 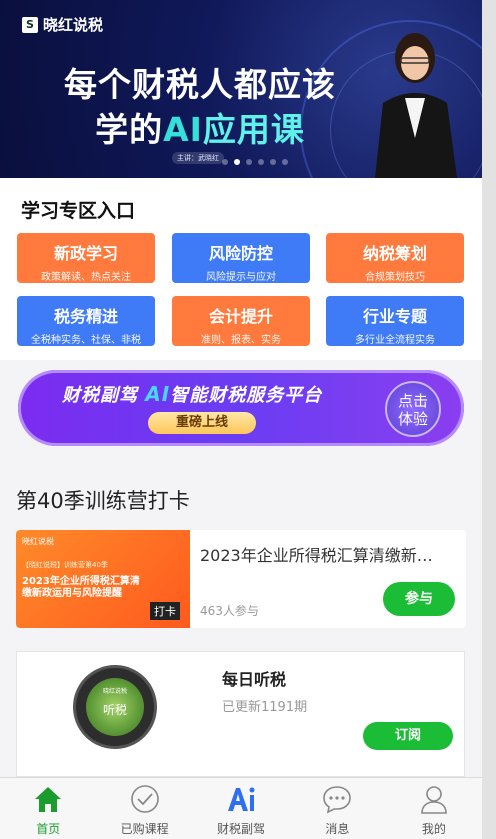 I want to click on bottom-tab-bar: 首页 已购课程 财税副驾 消息 我的, so click(x=241, y=808).